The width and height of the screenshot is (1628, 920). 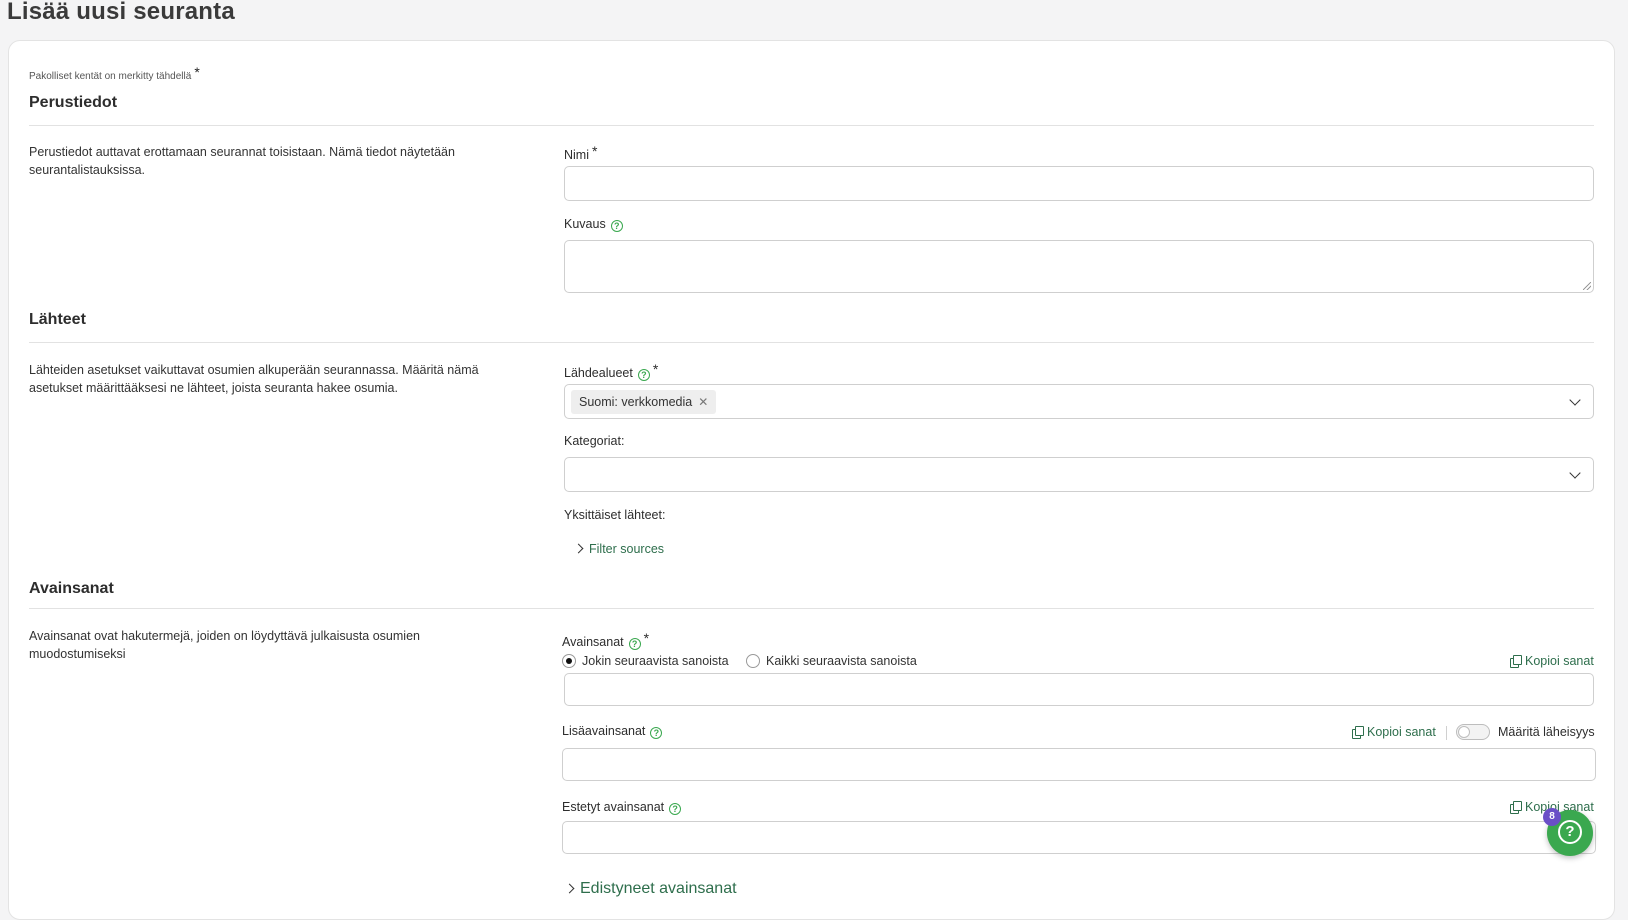 What do you see at coordinates (841, 661) in the screenshot?
I see `radio-all-label: Kaikki seuraavista sanoista` at bounding box center [841, 661].